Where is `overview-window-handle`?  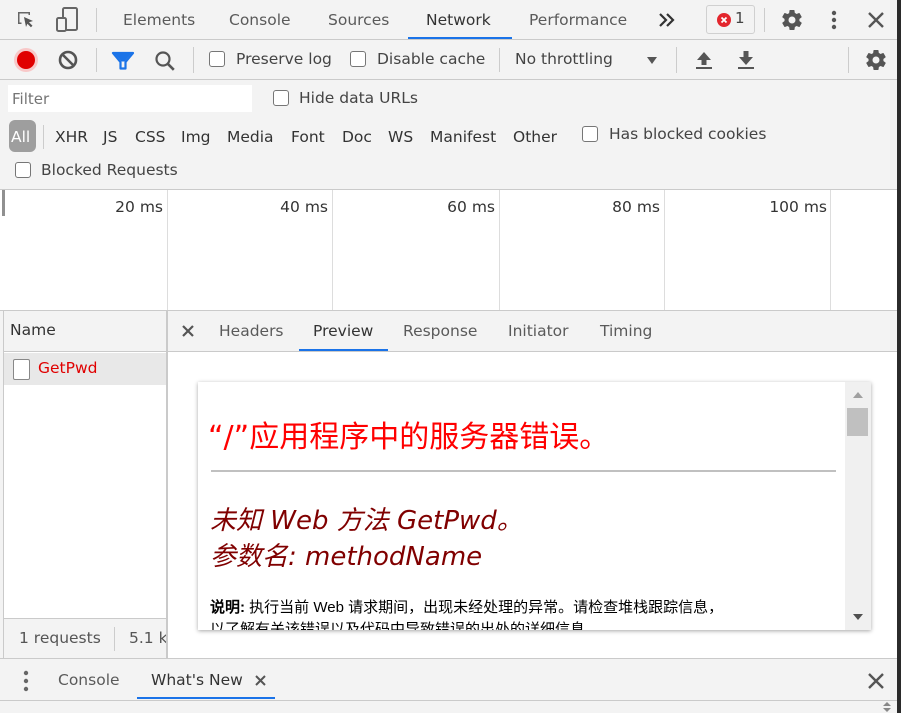
overview-window-handle is located at coordinates (3, 203).